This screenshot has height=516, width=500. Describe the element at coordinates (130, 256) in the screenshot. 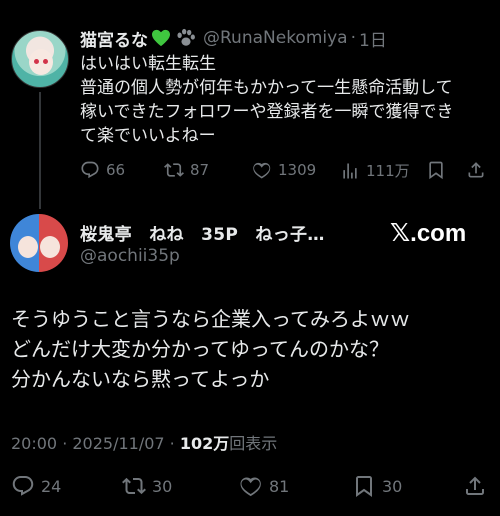

I see `main-handle: @aochii35p` at that location.